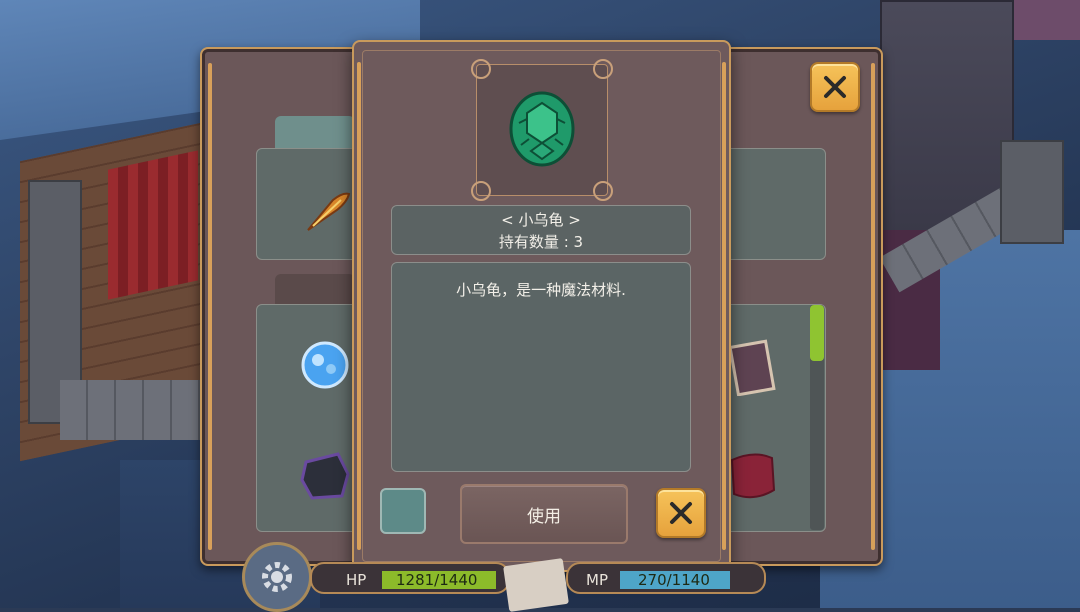 The image size is (1080, 612). What do you see at coordinates (403, 511) in the screenshot?
I see `item-preview-slot` at bounding box center [403, 511].